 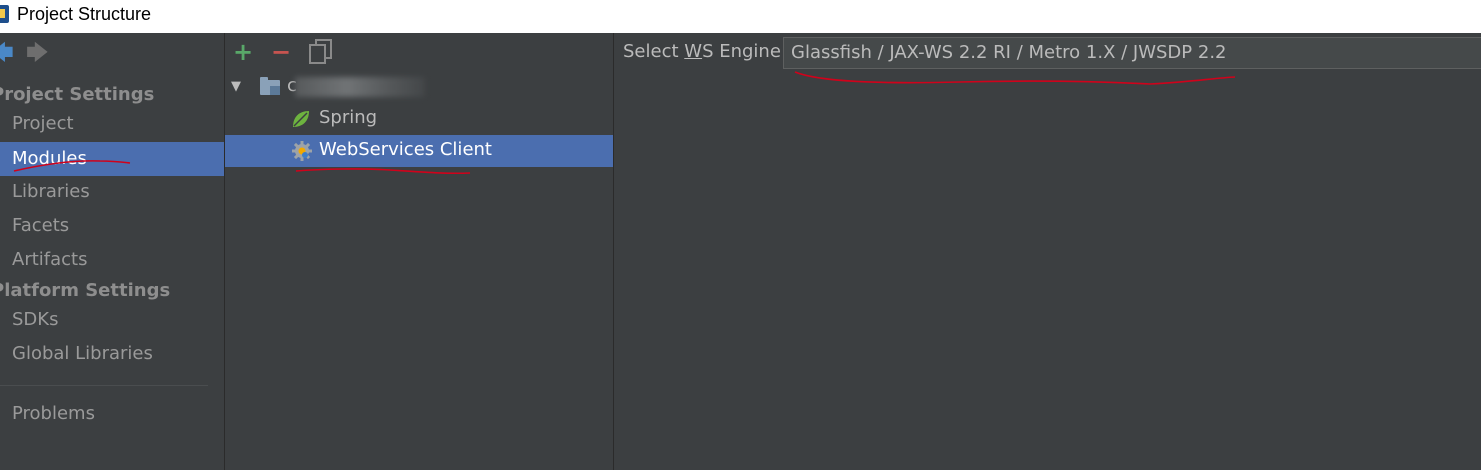 What do you see at coordinates (702, 51) in the screenshot?
I see `ws-engine-label: Select WS Engine` at bounding box center [702, 51].